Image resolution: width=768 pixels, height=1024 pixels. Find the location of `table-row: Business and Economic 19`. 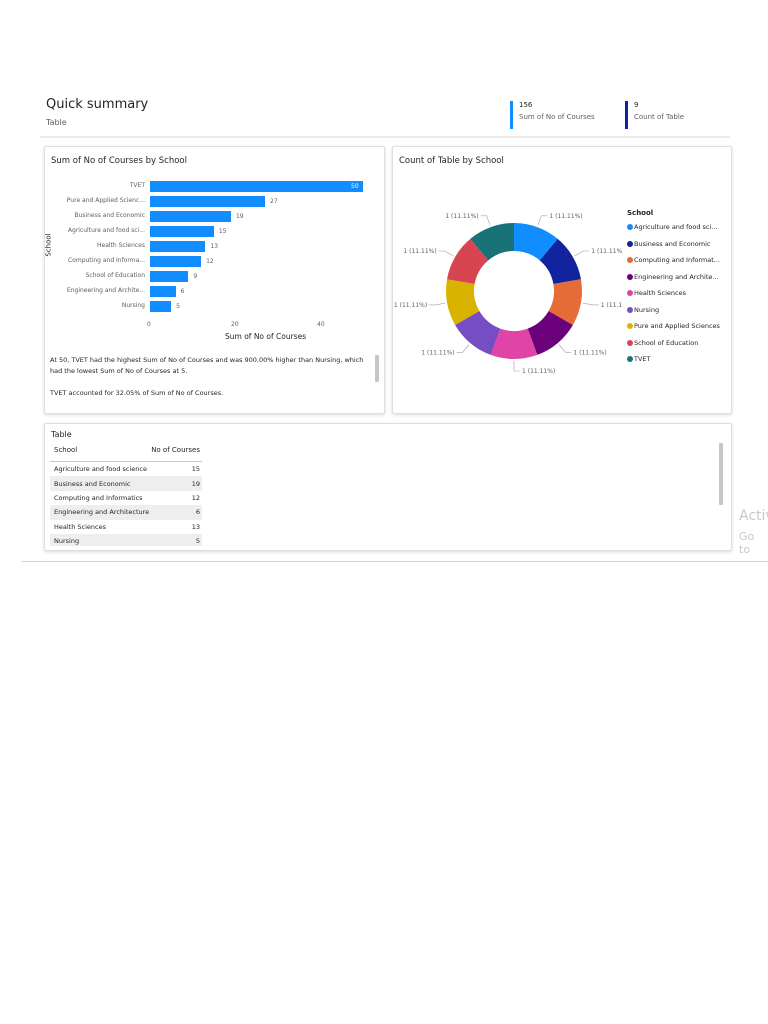

table-row: Business and Economic 19 is located at coordinates (126, 483).